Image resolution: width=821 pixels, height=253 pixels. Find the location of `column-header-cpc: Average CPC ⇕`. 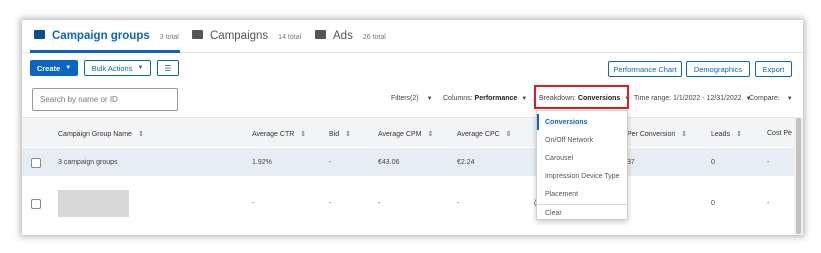

column-header-cpc: Average CPC ⇕ is located at coordinates (484, 134).